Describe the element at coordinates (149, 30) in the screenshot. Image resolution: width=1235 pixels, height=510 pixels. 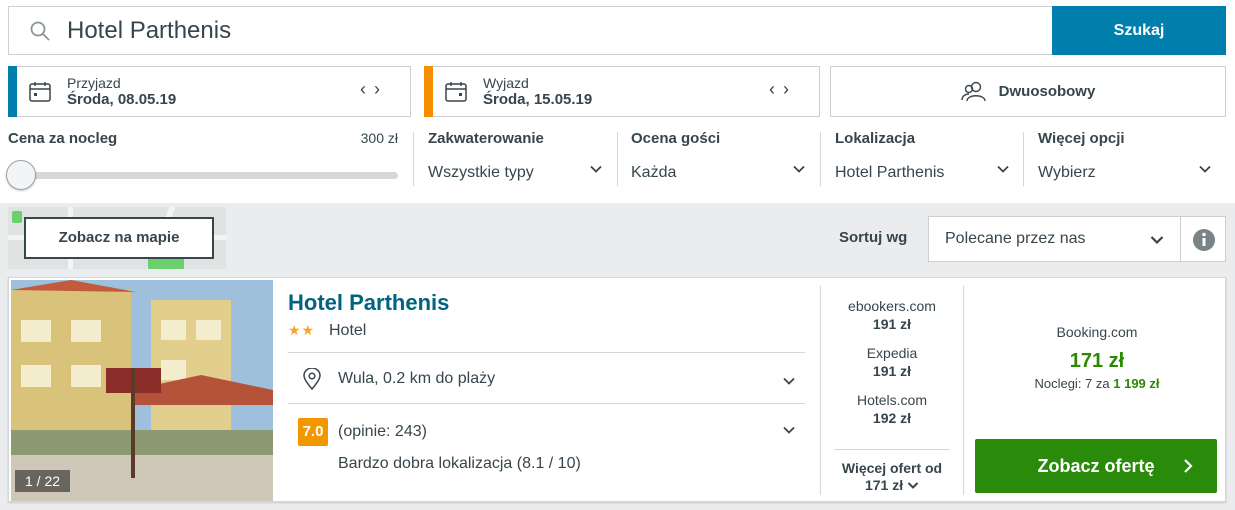
I see `search-input: Hotel Parthenis` at that location.